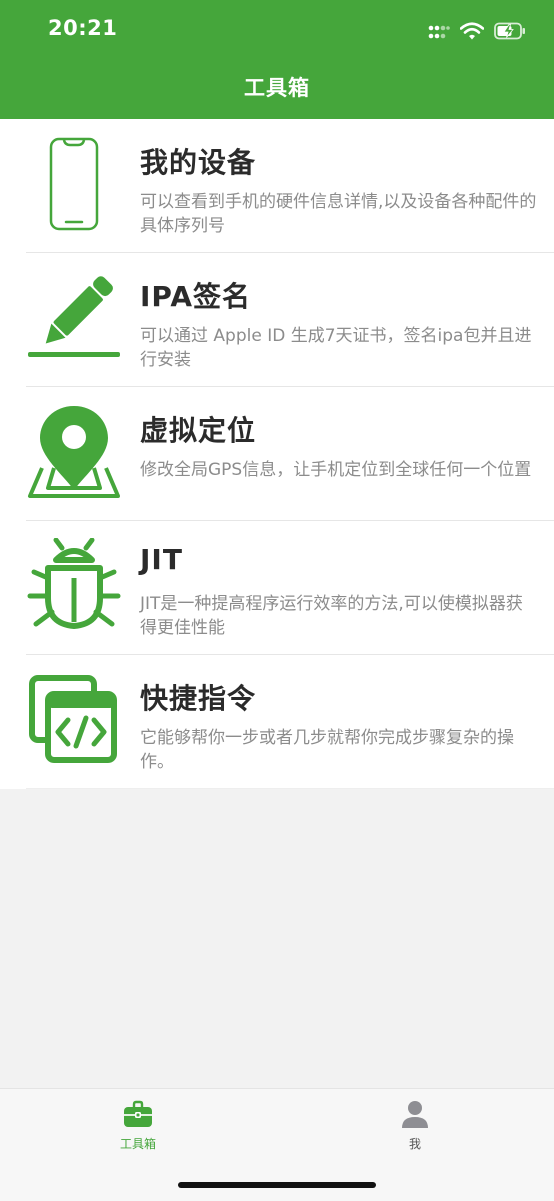 The width and height of the screenshot is (554, 1201). Describe the element at coordinates (414, 1144) in the screenshot. I see `tab-label: 我` at that location.